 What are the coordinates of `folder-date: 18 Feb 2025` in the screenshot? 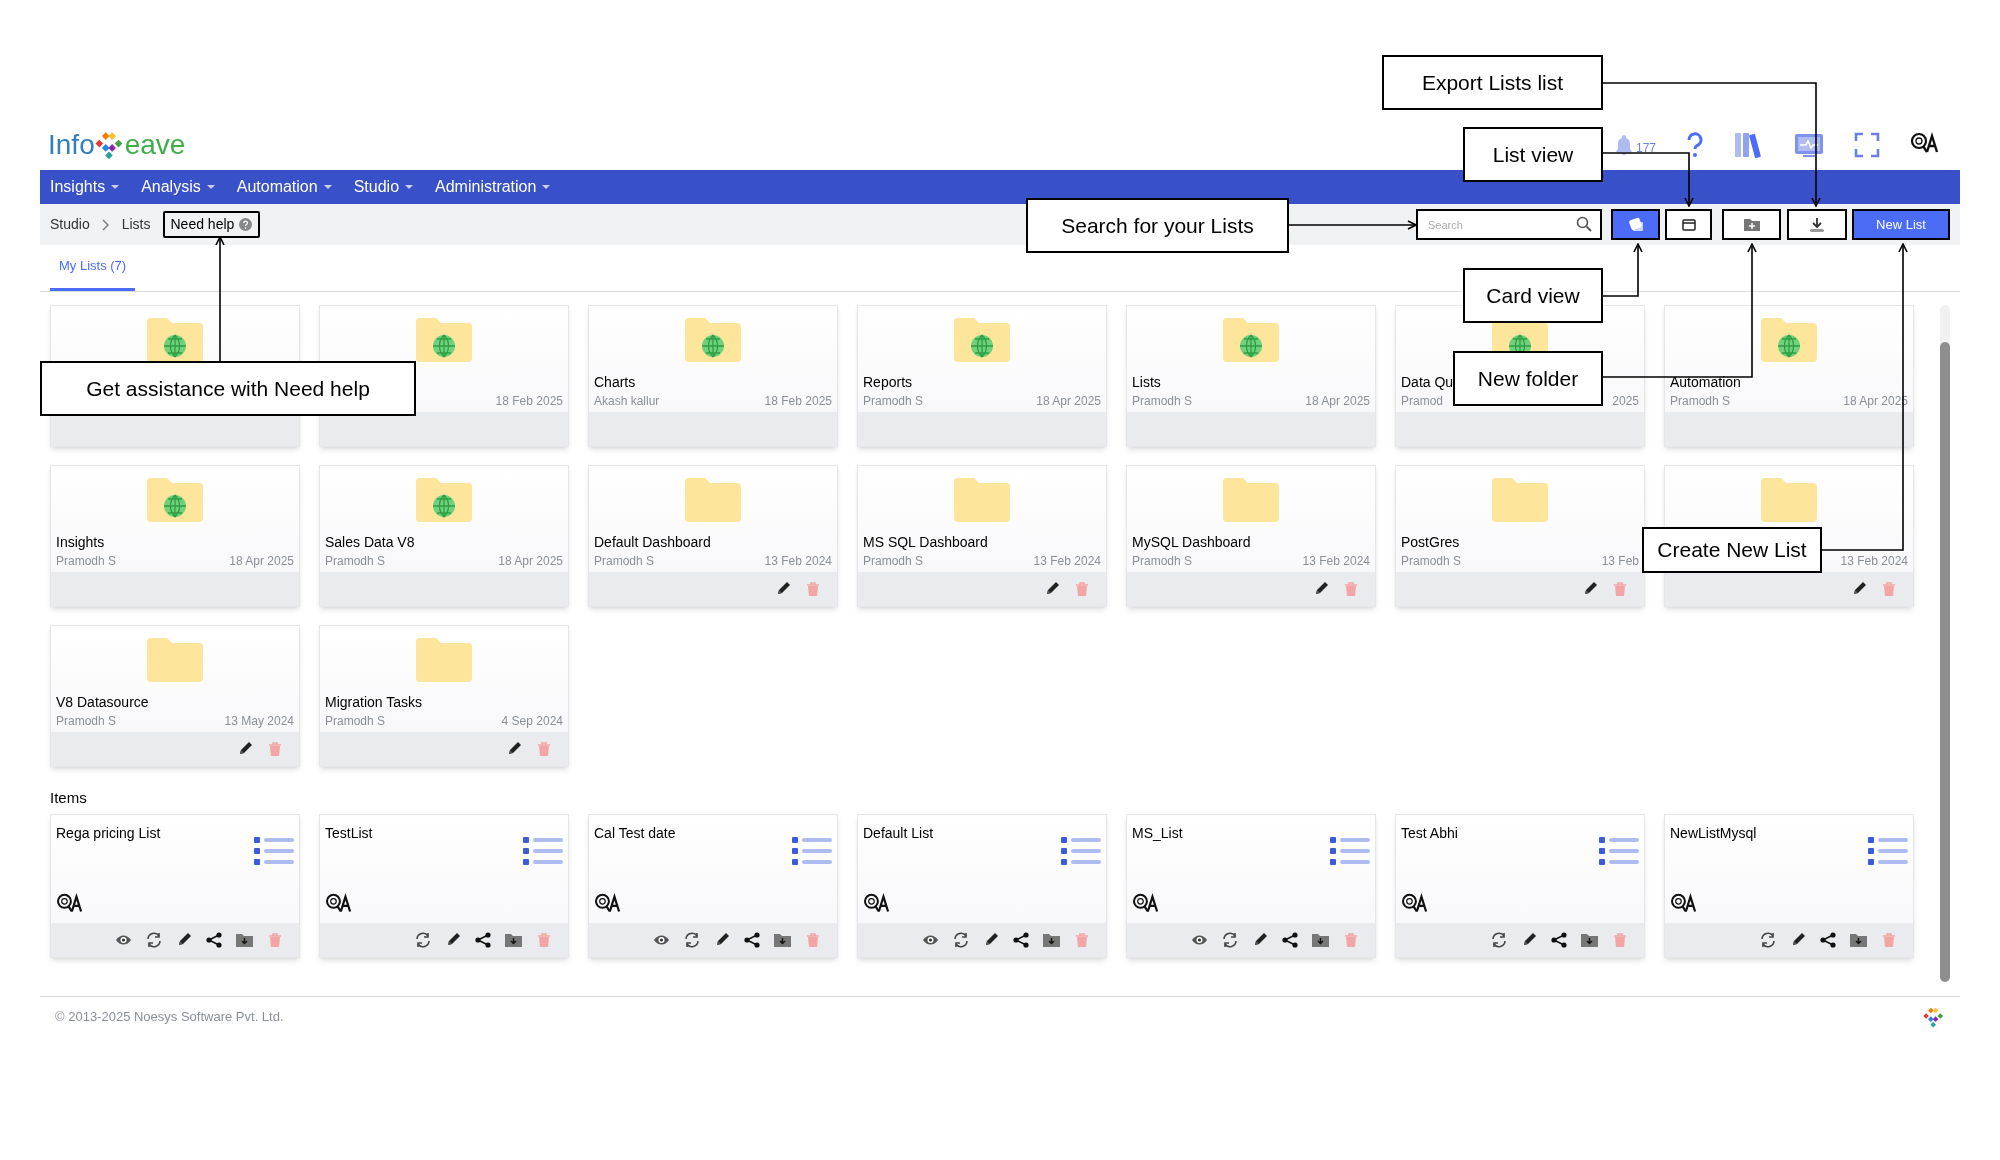 It's located at (529, 401).